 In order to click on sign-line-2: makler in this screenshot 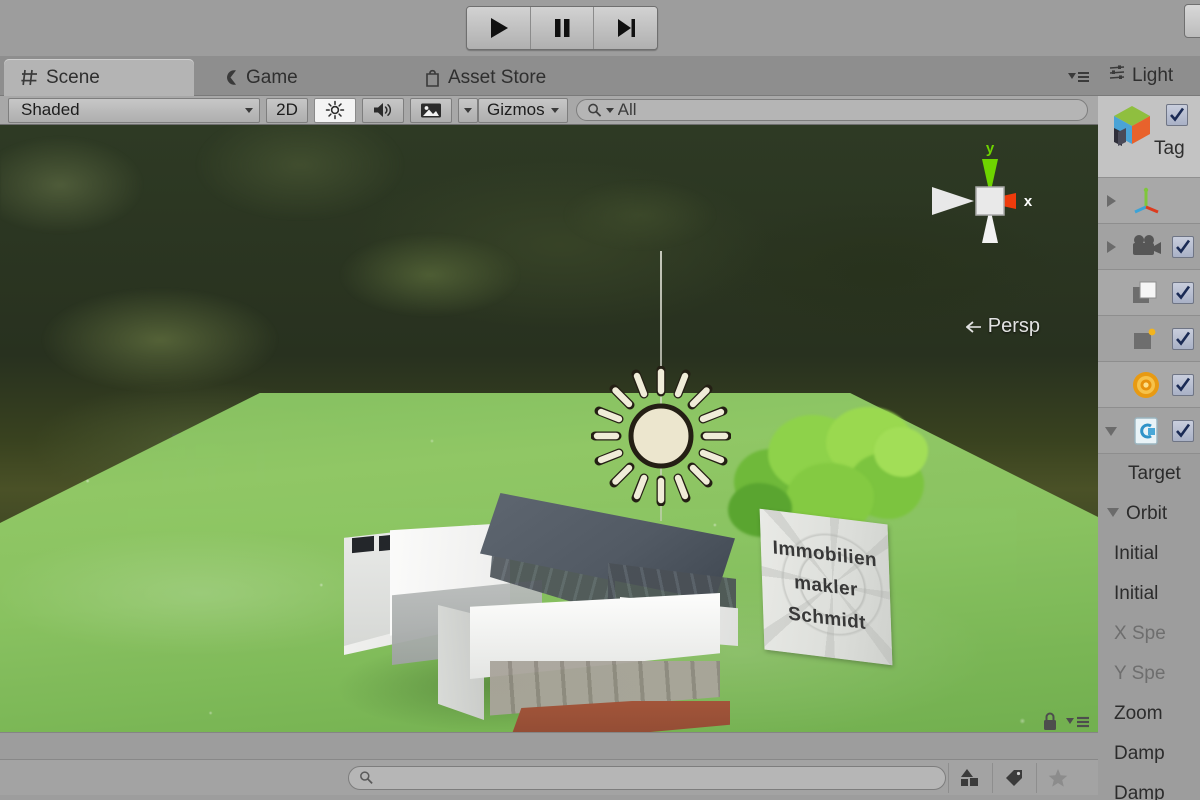, I will do `click(826, 586)`.